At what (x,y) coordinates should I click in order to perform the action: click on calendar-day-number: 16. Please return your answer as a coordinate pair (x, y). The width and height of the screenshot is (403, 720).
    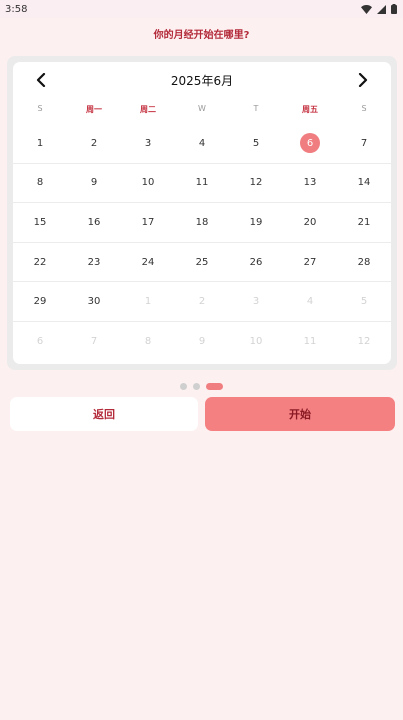
    Looking at the image, I should click on (94, 222).